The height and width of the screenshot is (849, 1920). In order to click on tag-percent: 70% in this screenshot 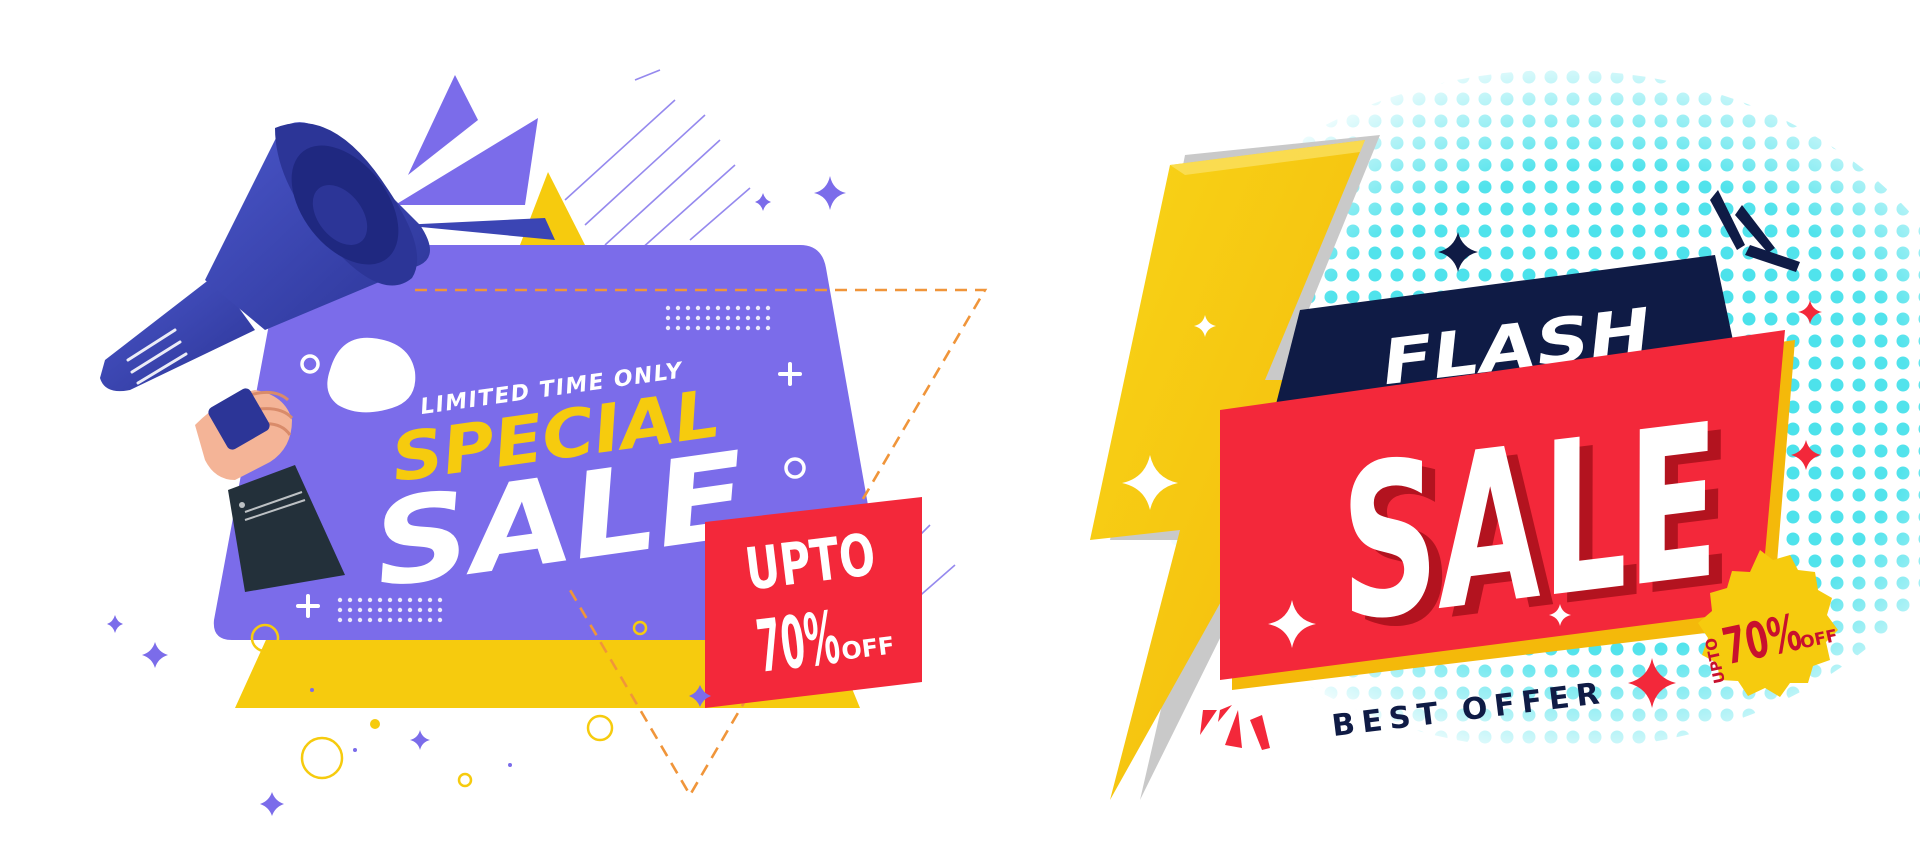, I will do `click(798, 641)`.